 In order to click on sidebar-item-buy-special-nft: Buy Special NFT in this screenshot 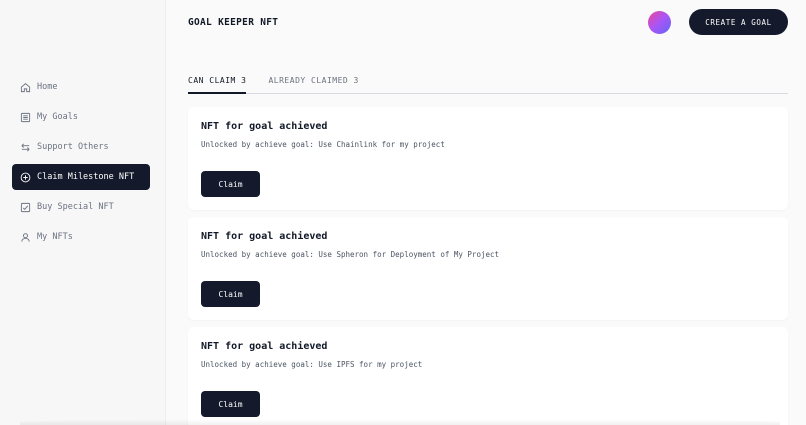, I will do `click(81, 207)`.